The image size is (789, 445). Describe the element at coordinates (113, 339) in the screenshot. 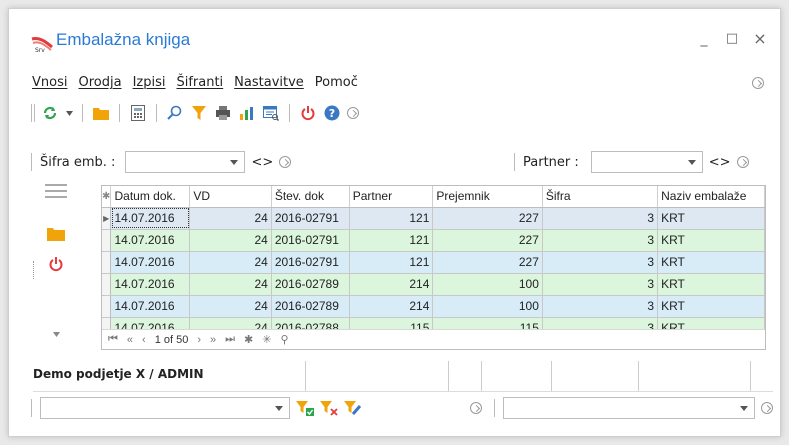

I see `first-page-icon: ⏮` at that location.